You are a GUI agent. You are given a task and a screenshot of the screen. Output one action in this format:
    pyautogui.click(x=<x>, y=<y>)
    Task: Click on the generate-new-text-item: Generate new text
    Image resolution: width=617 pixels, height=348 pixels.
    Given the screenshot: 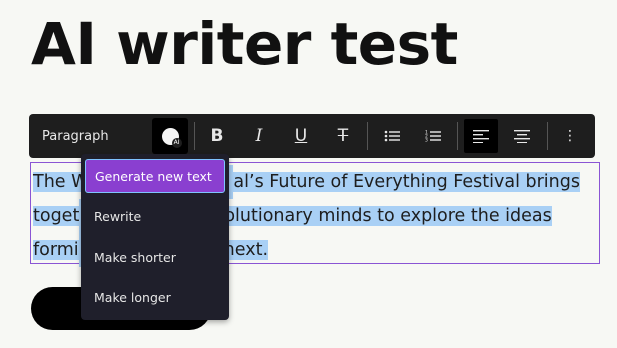 What is the action you would take?
    pyautogui.click(x=155, y=176)
    